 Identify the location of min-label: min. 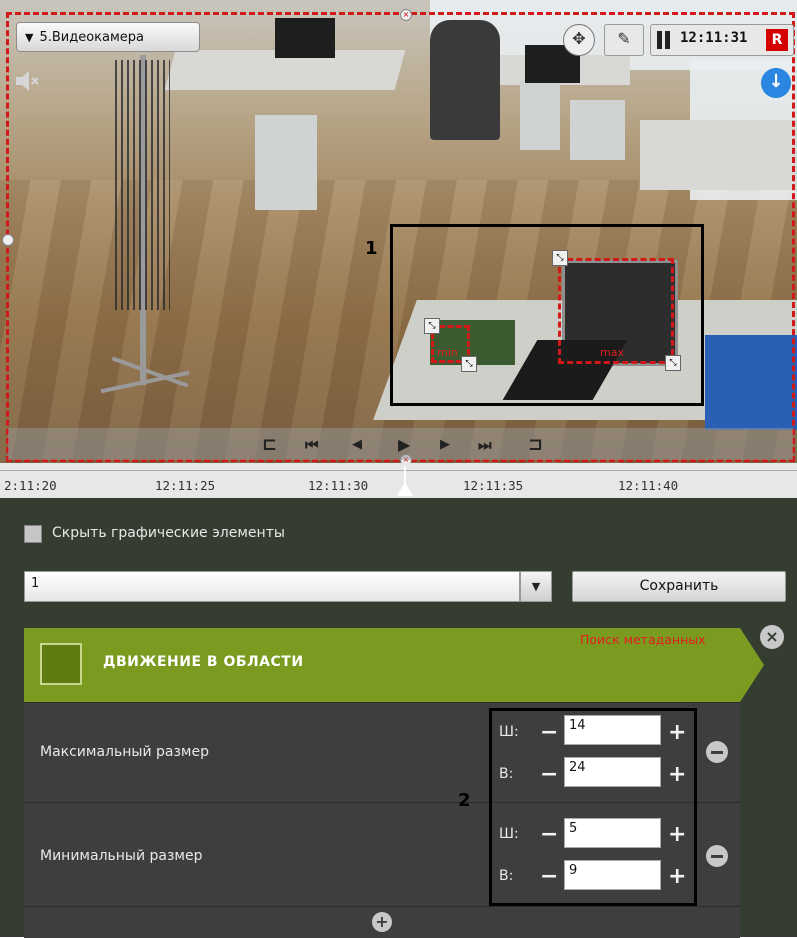
(447, 352).